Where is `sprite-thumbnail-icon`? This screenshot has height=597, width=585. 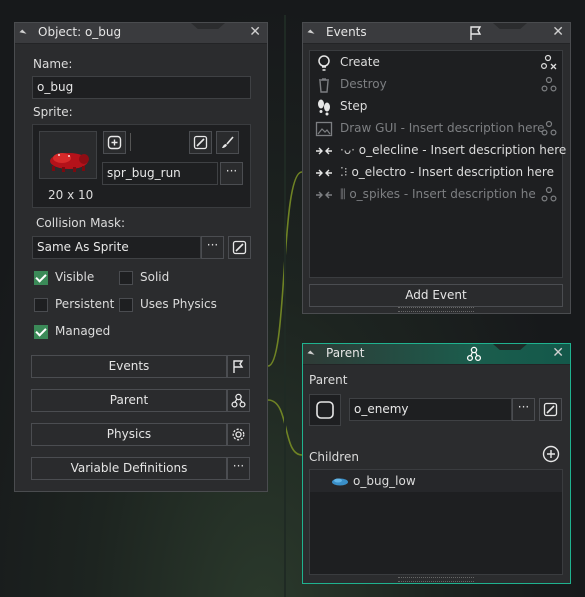
sprite-thumbnail-icon is located at coordinates (340, 482).